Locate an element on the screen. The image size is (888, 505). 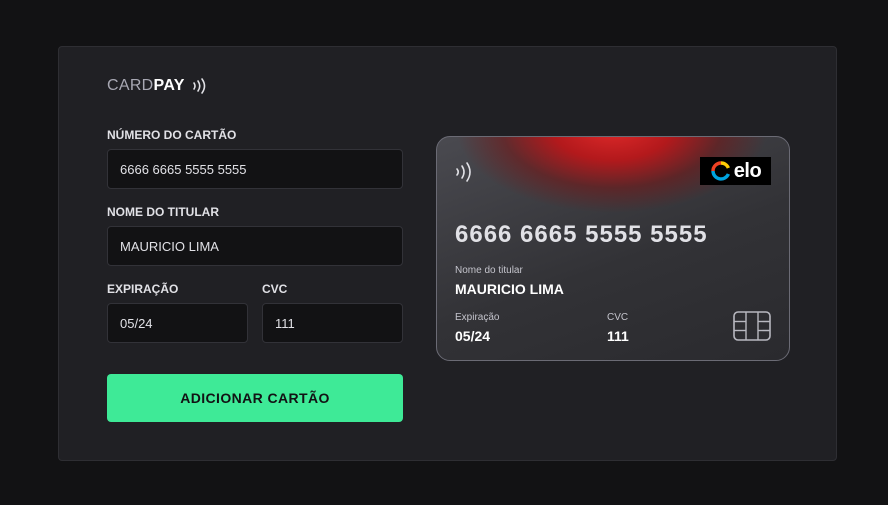
elo-wordmark: elo is located at coordinates (747, 170).